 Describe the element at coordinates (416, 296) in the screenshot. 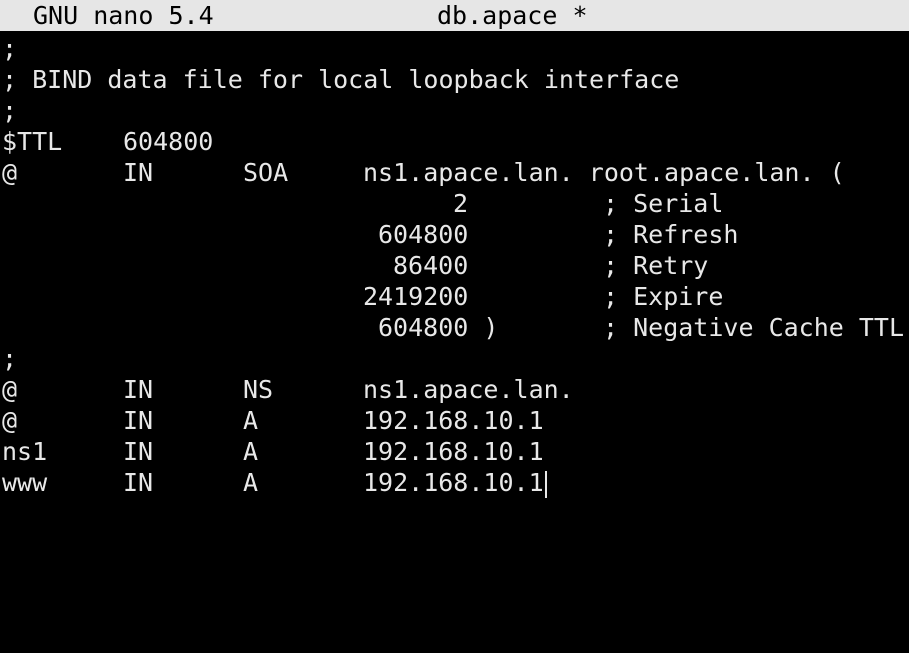

I see `soa-expire-value: 2419200` at that location.